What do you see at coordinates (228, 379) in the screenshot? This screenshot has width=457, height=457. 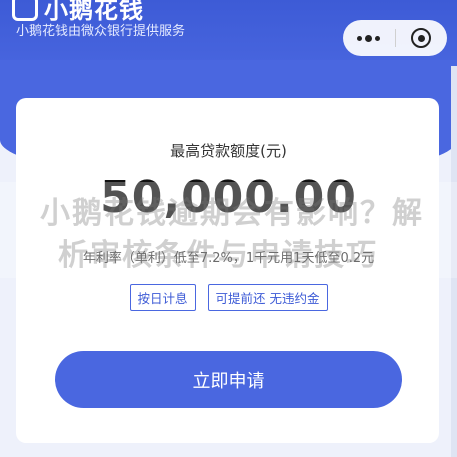 I see `apply-now-button: 立即申请` at bounding box center [228, 379].